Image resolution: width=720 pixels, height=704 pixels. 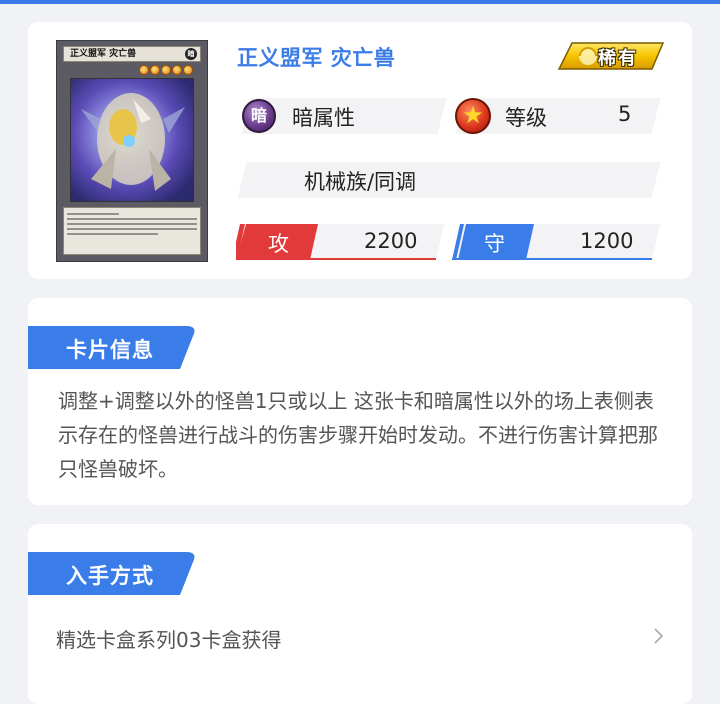 I want to click on card-image-description, so click(x=132, y=231).